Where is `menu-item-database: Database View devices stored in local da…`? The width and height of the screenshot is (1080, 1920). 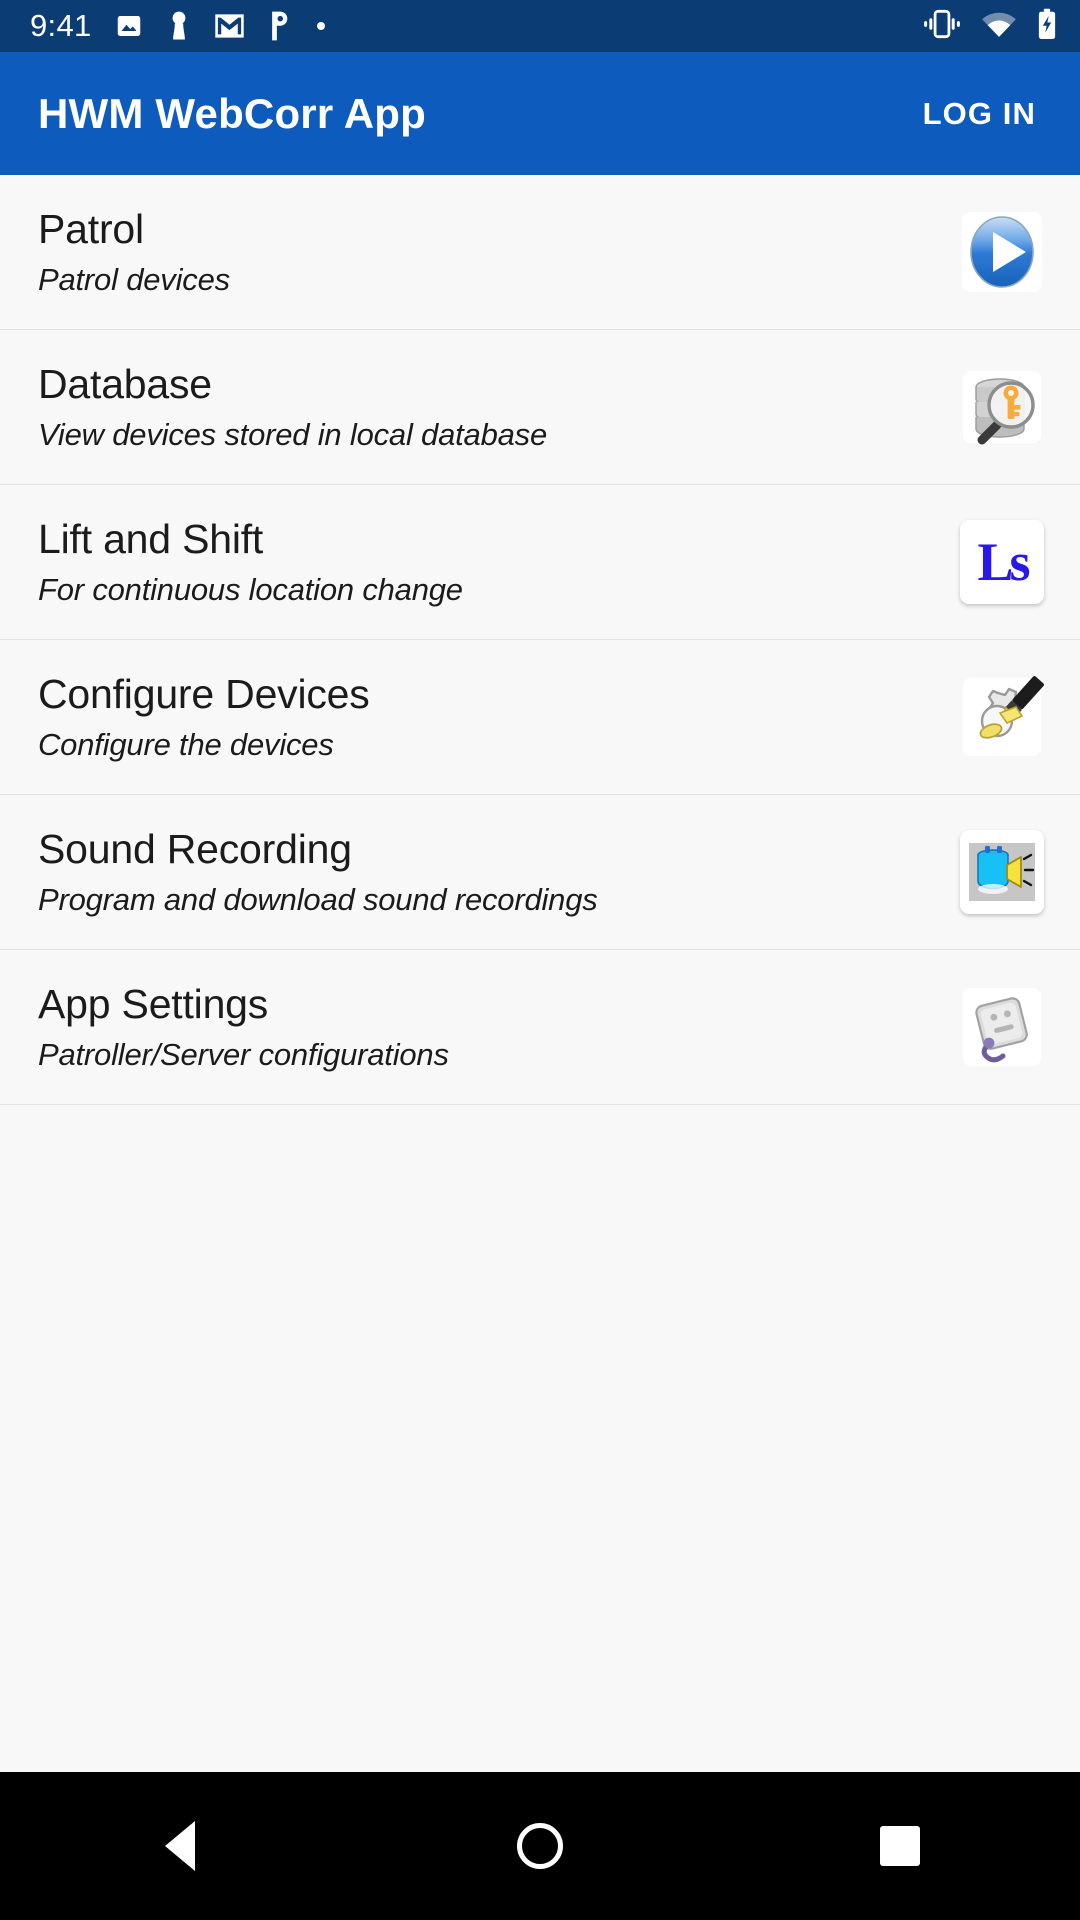 menu-item-database: Database View devices stored in local da… is located at coordinates (540, 407).